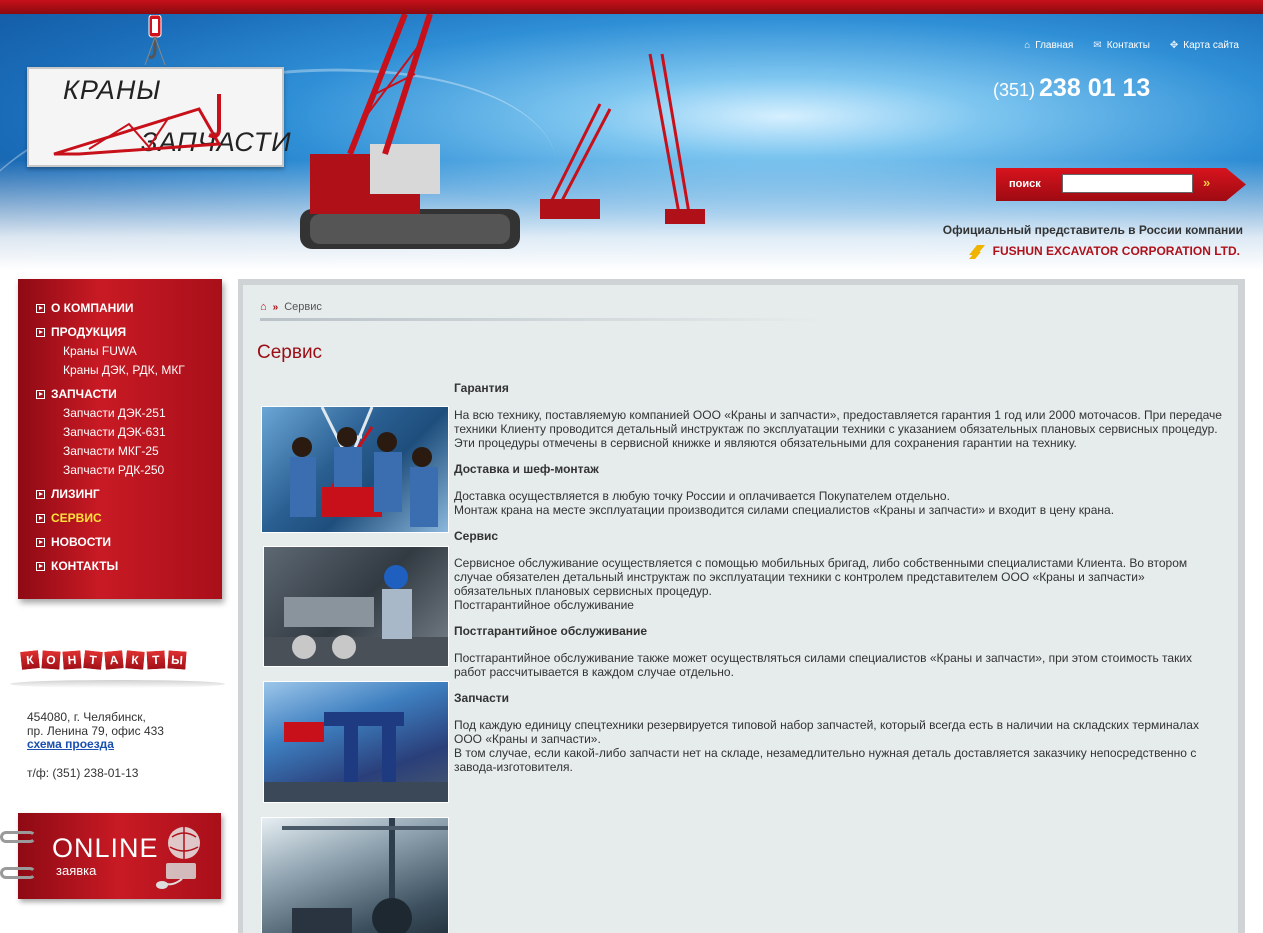 The width and height of the screenshot is (1263, 933). I want to click on photo-worker-repairing-machinery, so click(356, 606).